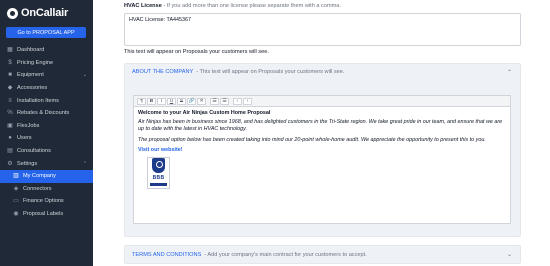 The height and width of the screenshot is (266, 550). I want to click on building-icon: ▥, so click(16, 176).